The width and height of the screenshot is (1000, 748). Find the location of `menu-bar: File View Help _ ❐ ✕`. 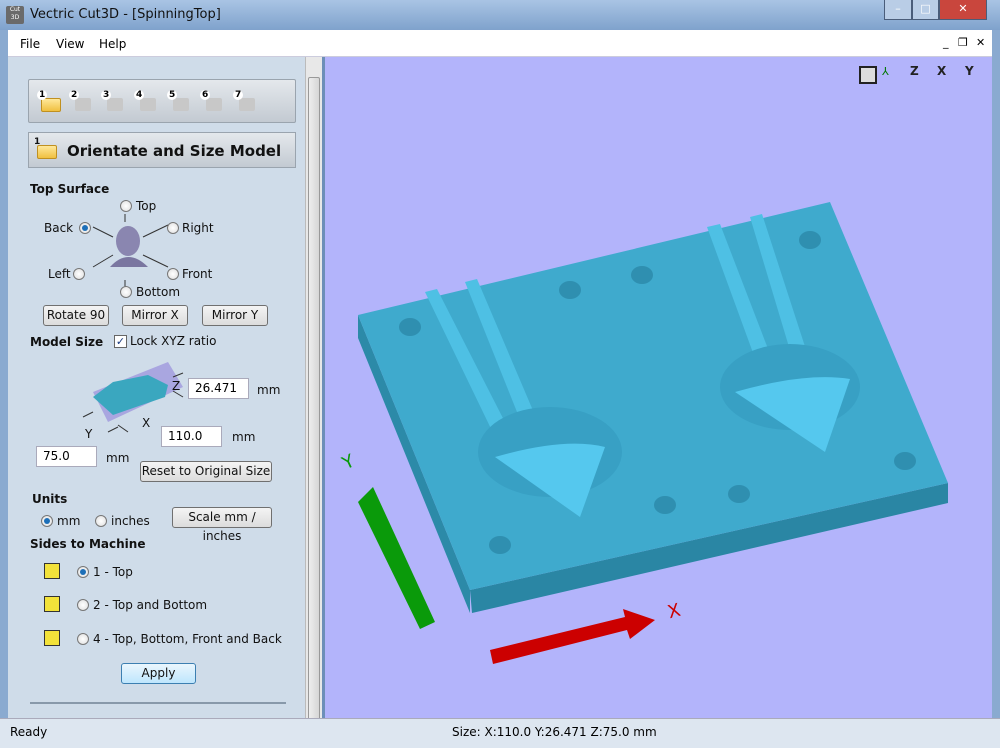

menu-bar: File View Help _ ❐ ✕ is located at coordinates (500, 43).